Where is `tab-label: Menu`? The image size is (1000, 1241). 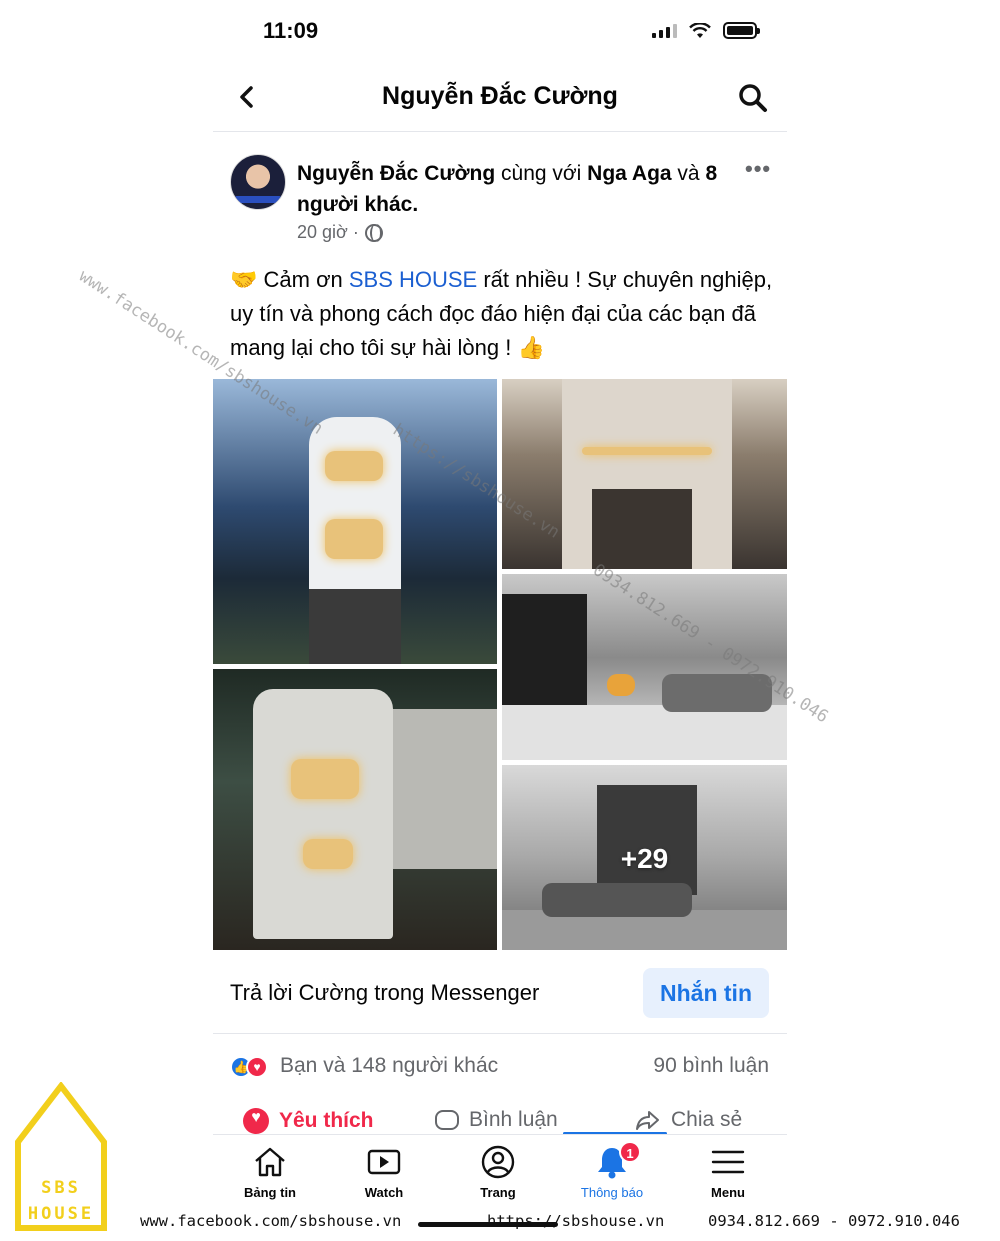 tab-label: Menu is located at coordinates (728, 1192).